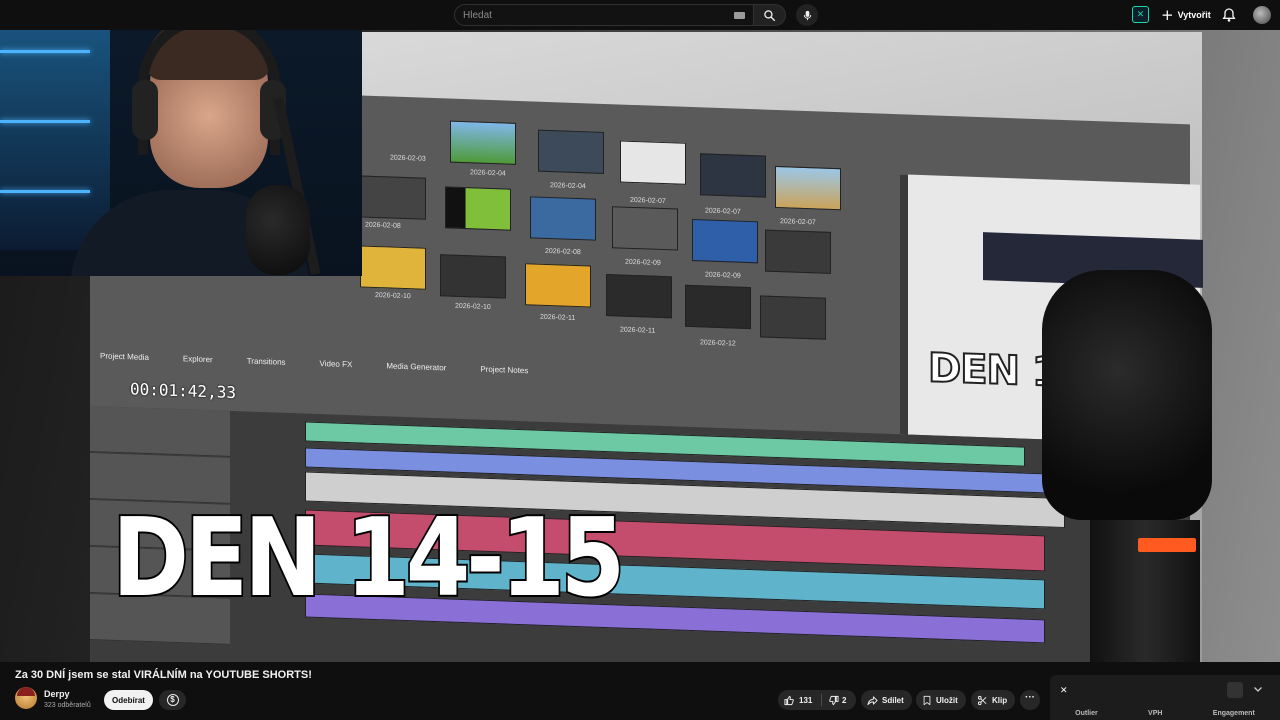  What do you see at coordinates (872, 700) in the screenshot?
I see `share-icon` at bounding box center [872, 700].